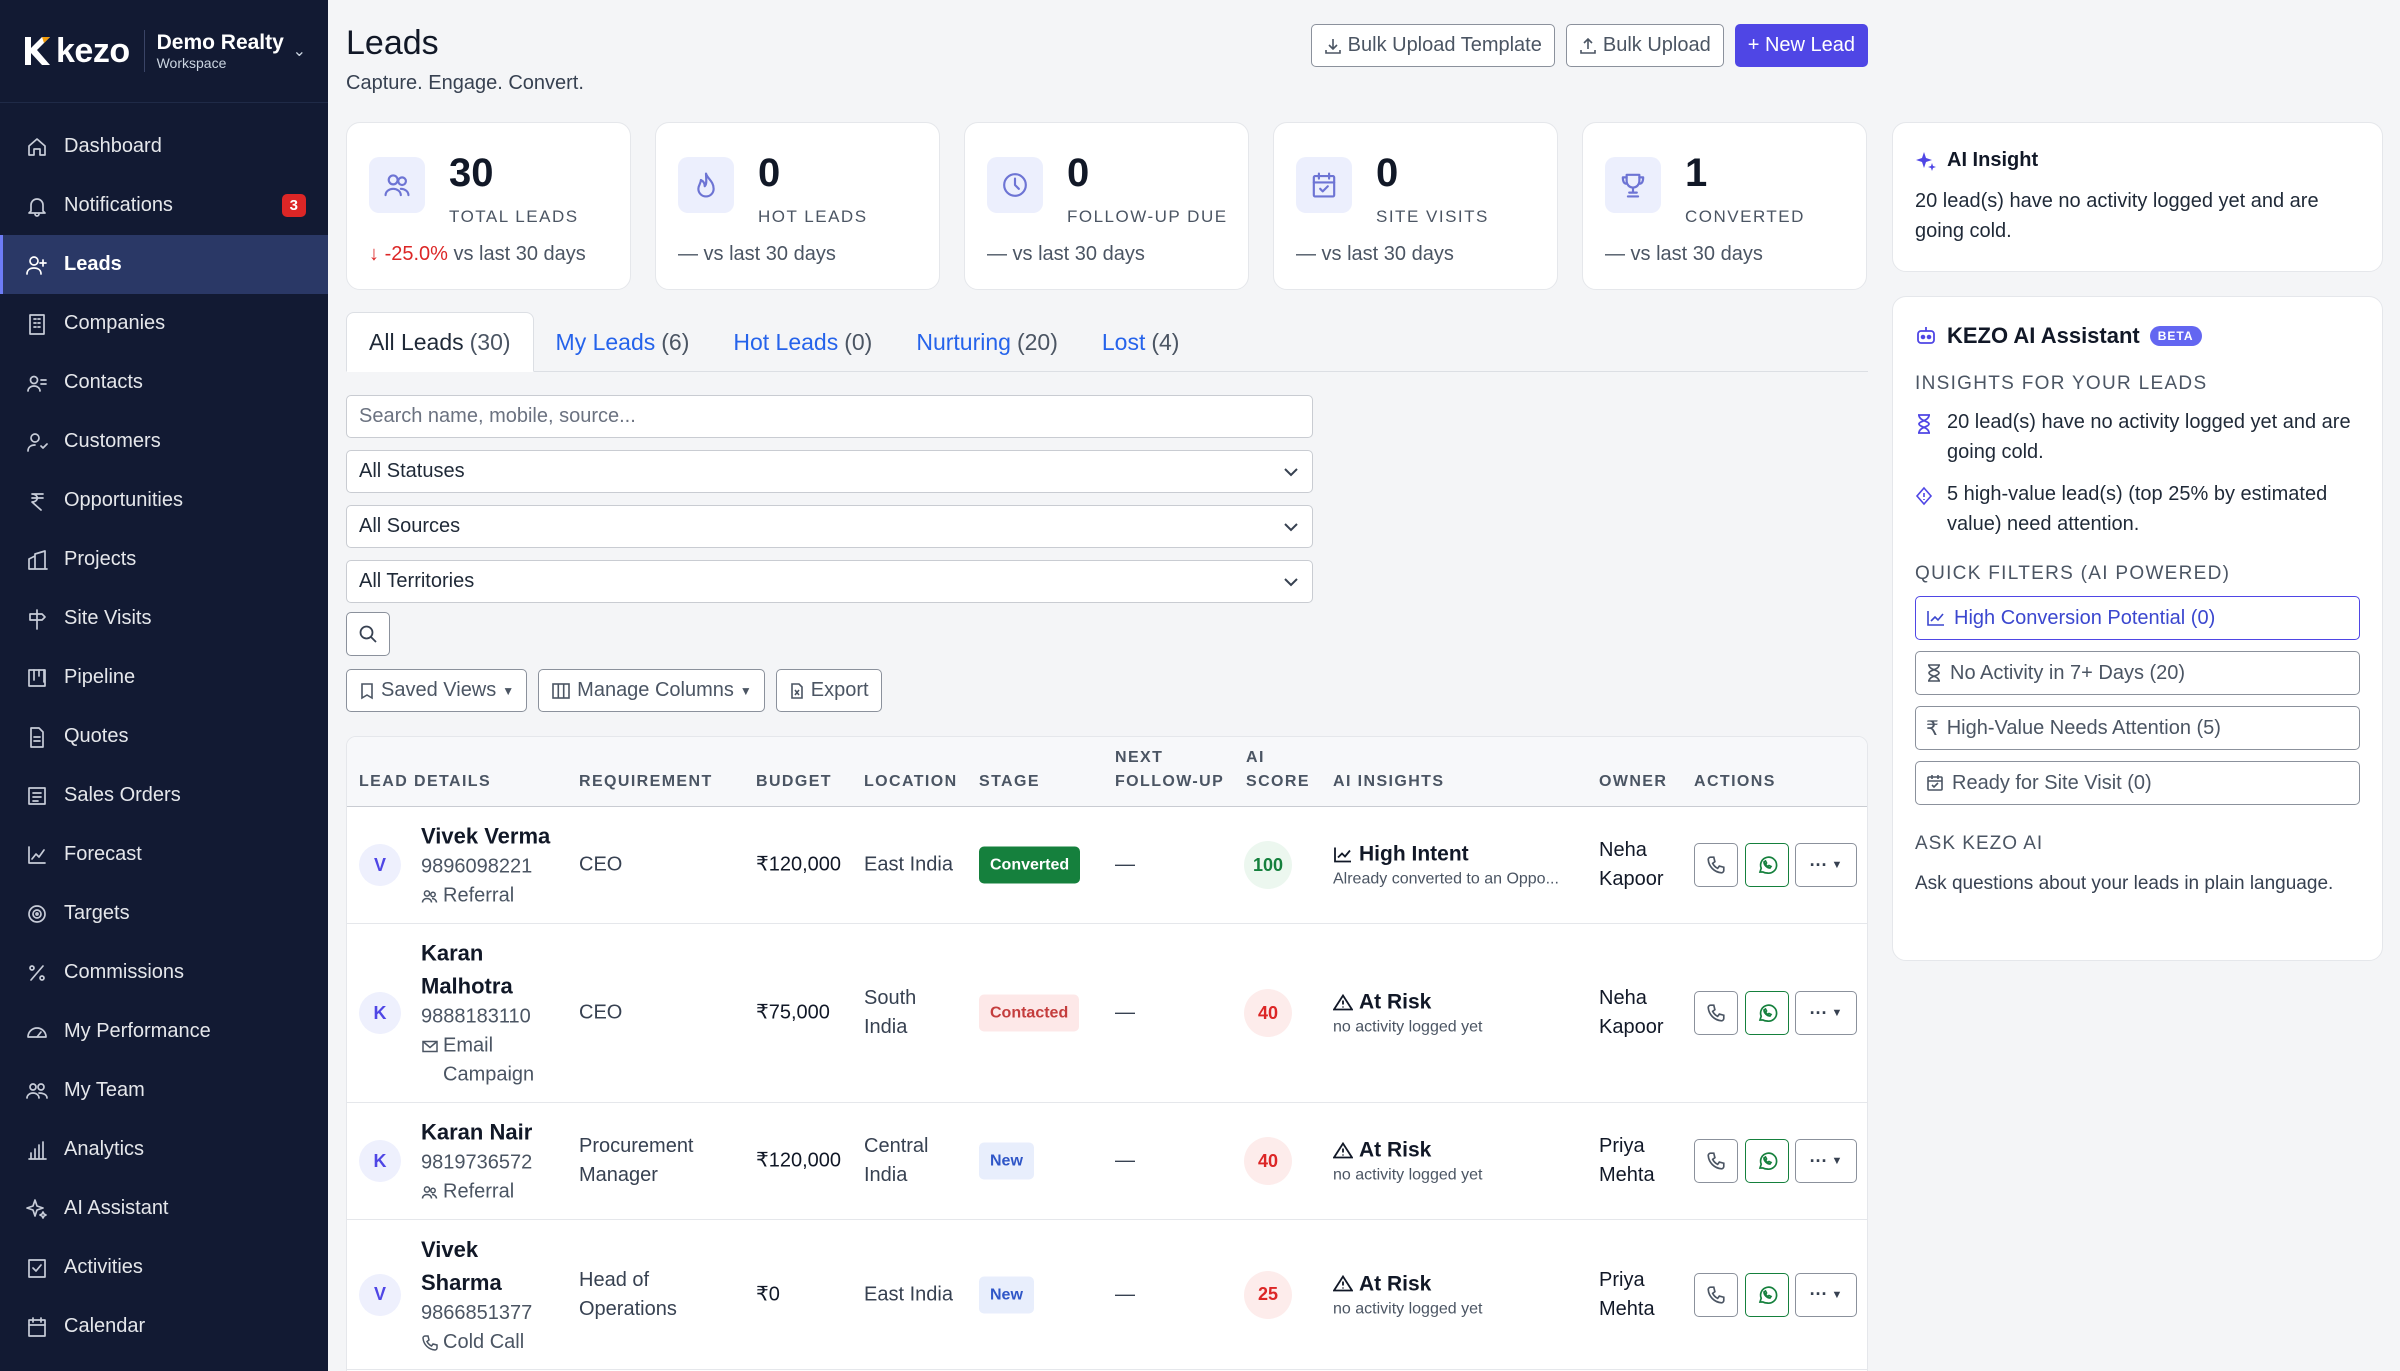 The image size is (2400, 1371). I want to click on kpi-card-total-leads: 30 TOTAL LEADS ↓ -25.0% vs last 30 days, so click(488, 206).